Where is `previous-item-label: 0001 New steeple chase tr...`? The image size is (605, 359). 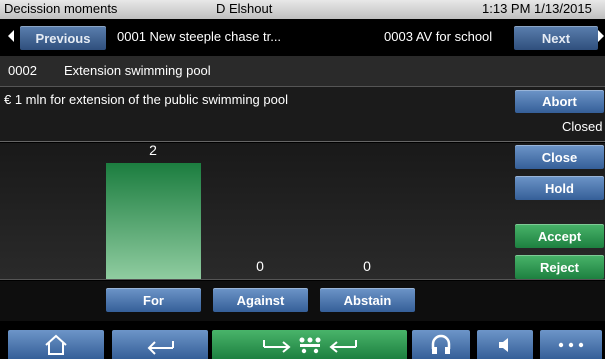 previous-item-label: 0001 New steeple chase tr... is located at coordinates (199, 36).